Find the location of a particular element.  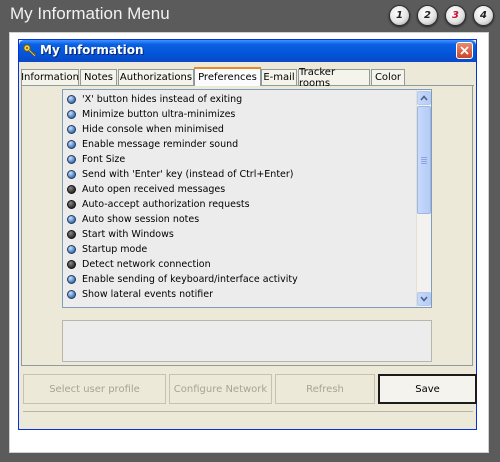

chevron-up-icon is located at coordinates (424, 98).